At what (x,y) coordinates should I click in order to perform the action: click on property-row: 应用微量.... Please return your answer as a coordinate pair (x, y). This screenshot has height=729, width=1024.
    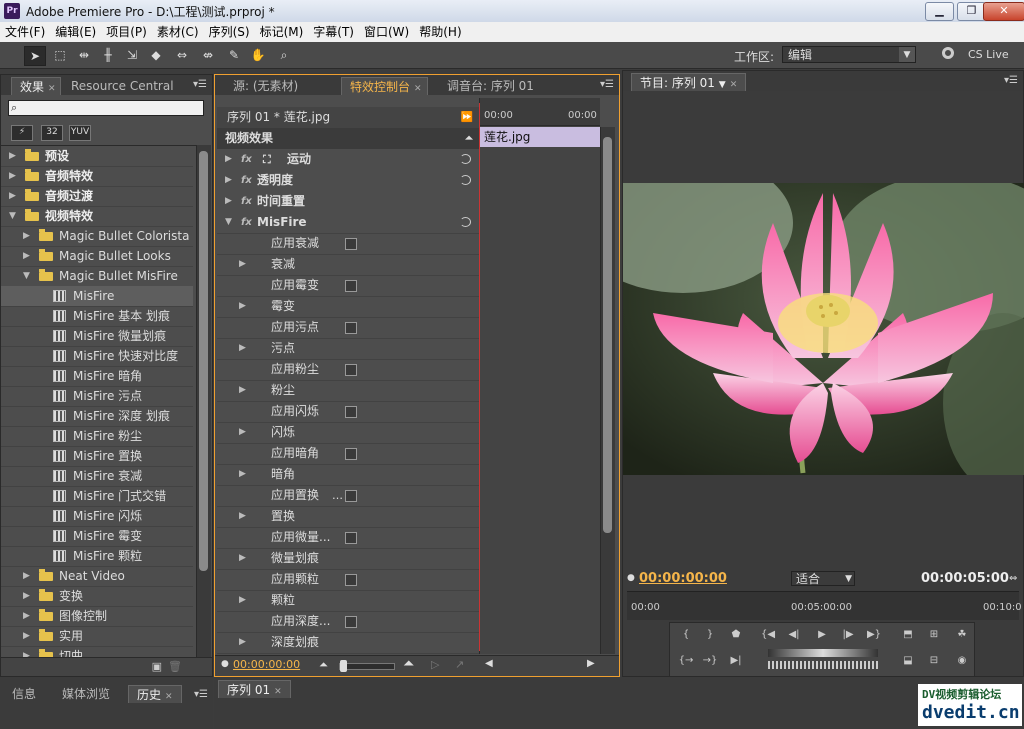
    Looking at the image, I should click on (348, 538).